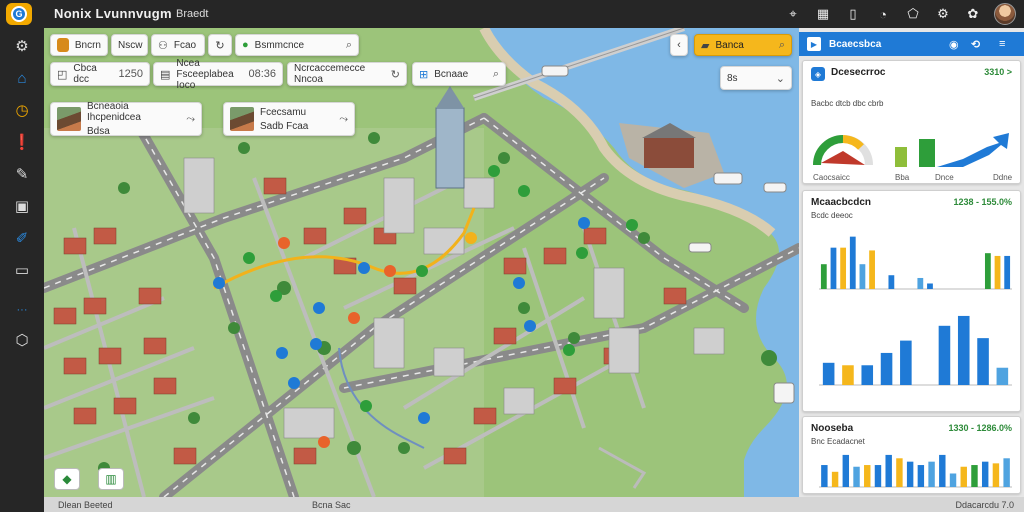  What do you see at coordinates (998, 72) in the screenshot?
I see `summary-widget-value: 3310 >` at bounding box center [998, 72].